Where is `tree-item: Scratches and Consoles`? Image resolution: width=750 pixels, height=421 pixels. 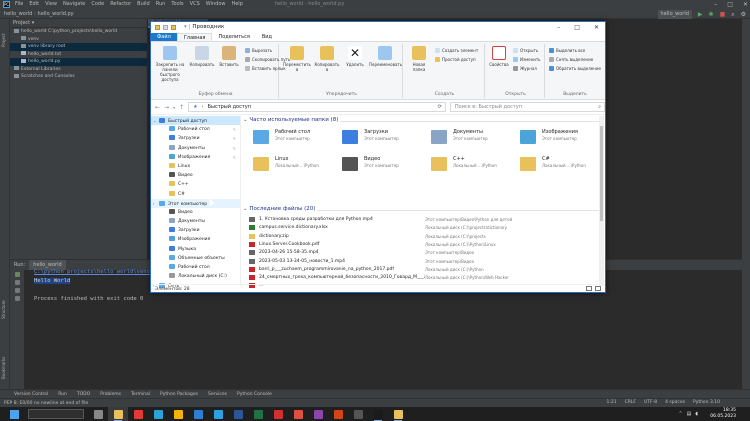
tree-item: Scratches and Consoles is located at coordinates (78, 77).